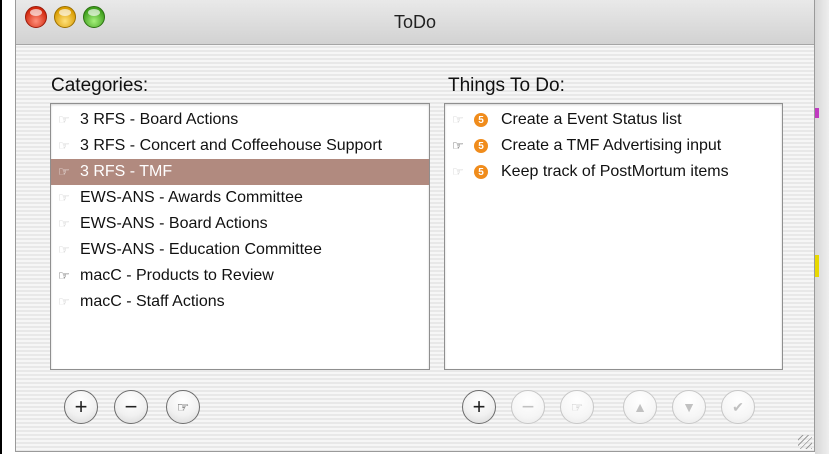 This screenshot has width=833, height=454. I want to click on title-bar: ToDo, so click(415, 22).